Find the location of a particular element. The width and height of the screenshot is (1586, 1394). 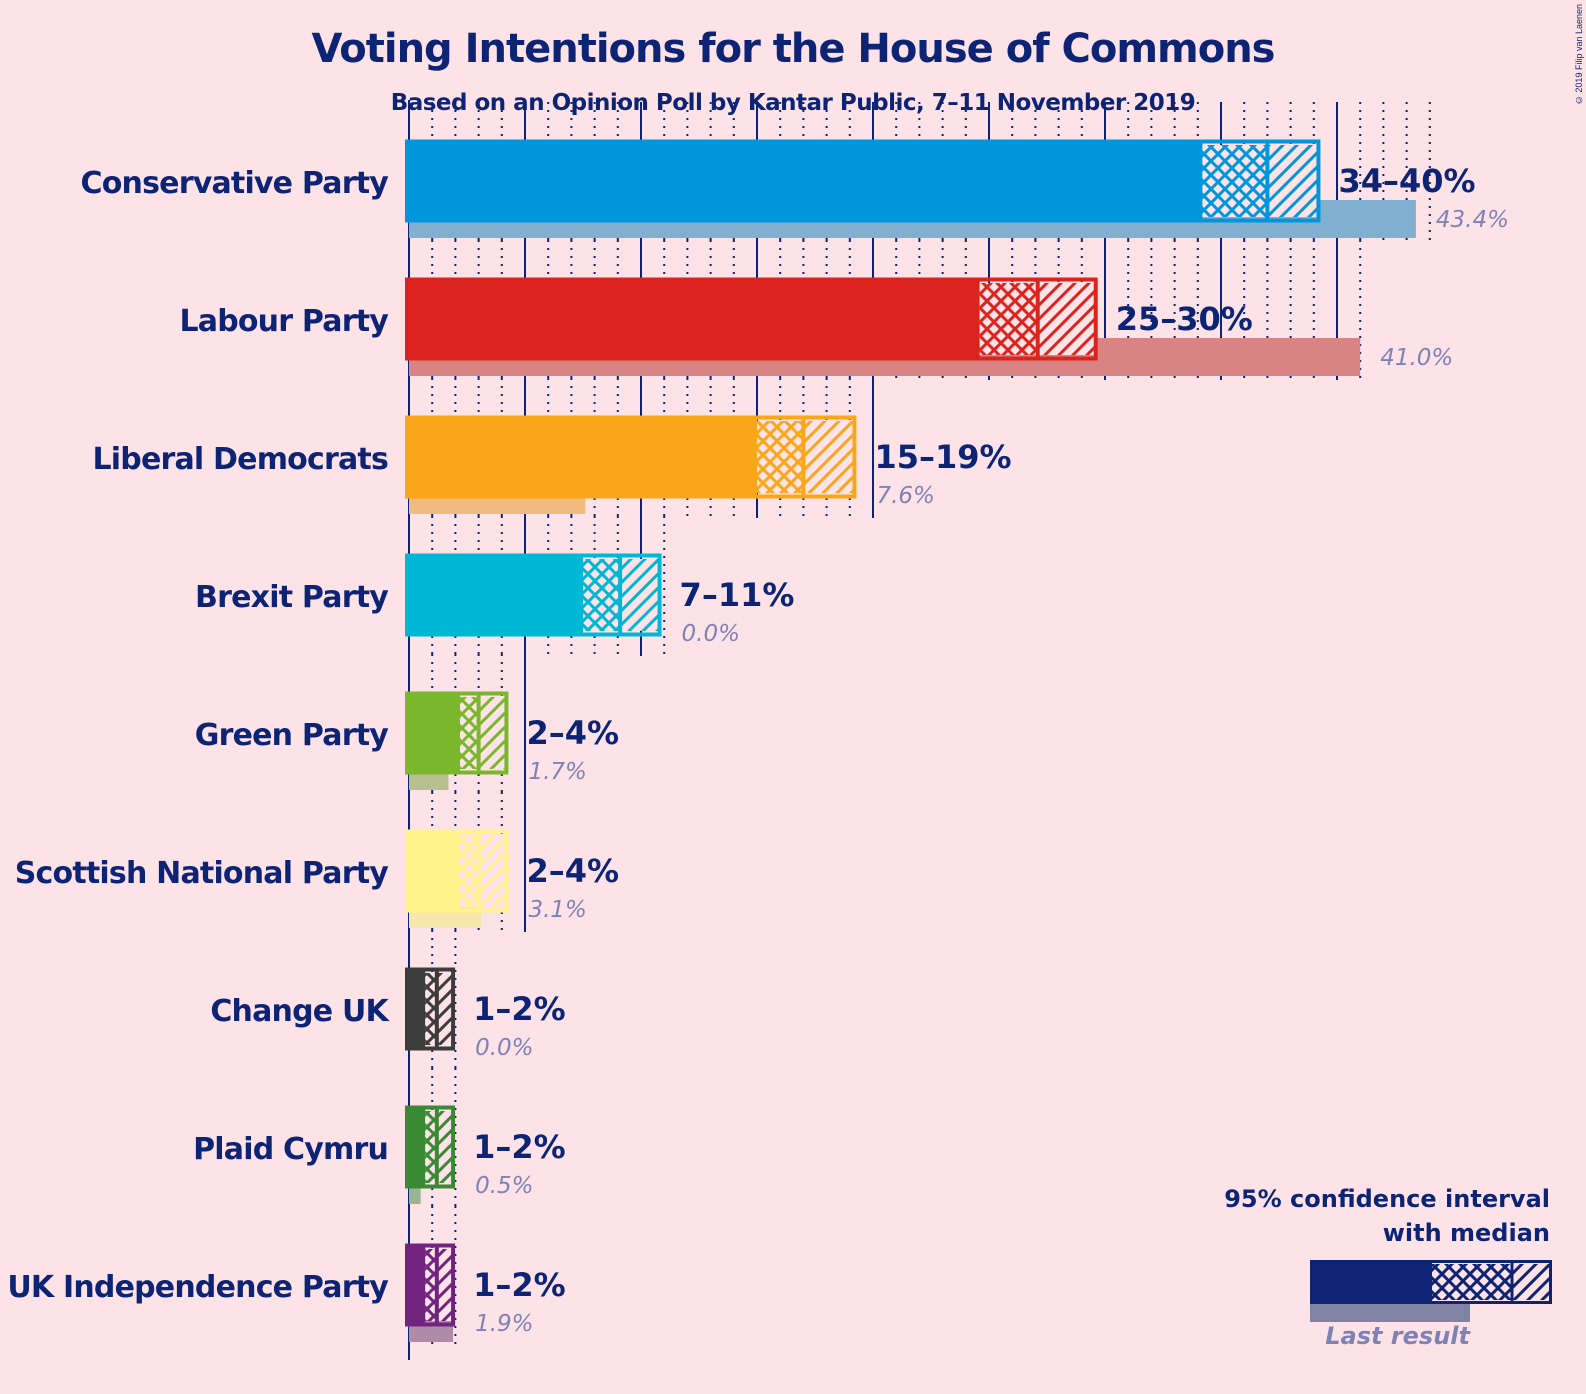

legend-last-result-label: Last result is located at coordinates (1397, 1336).